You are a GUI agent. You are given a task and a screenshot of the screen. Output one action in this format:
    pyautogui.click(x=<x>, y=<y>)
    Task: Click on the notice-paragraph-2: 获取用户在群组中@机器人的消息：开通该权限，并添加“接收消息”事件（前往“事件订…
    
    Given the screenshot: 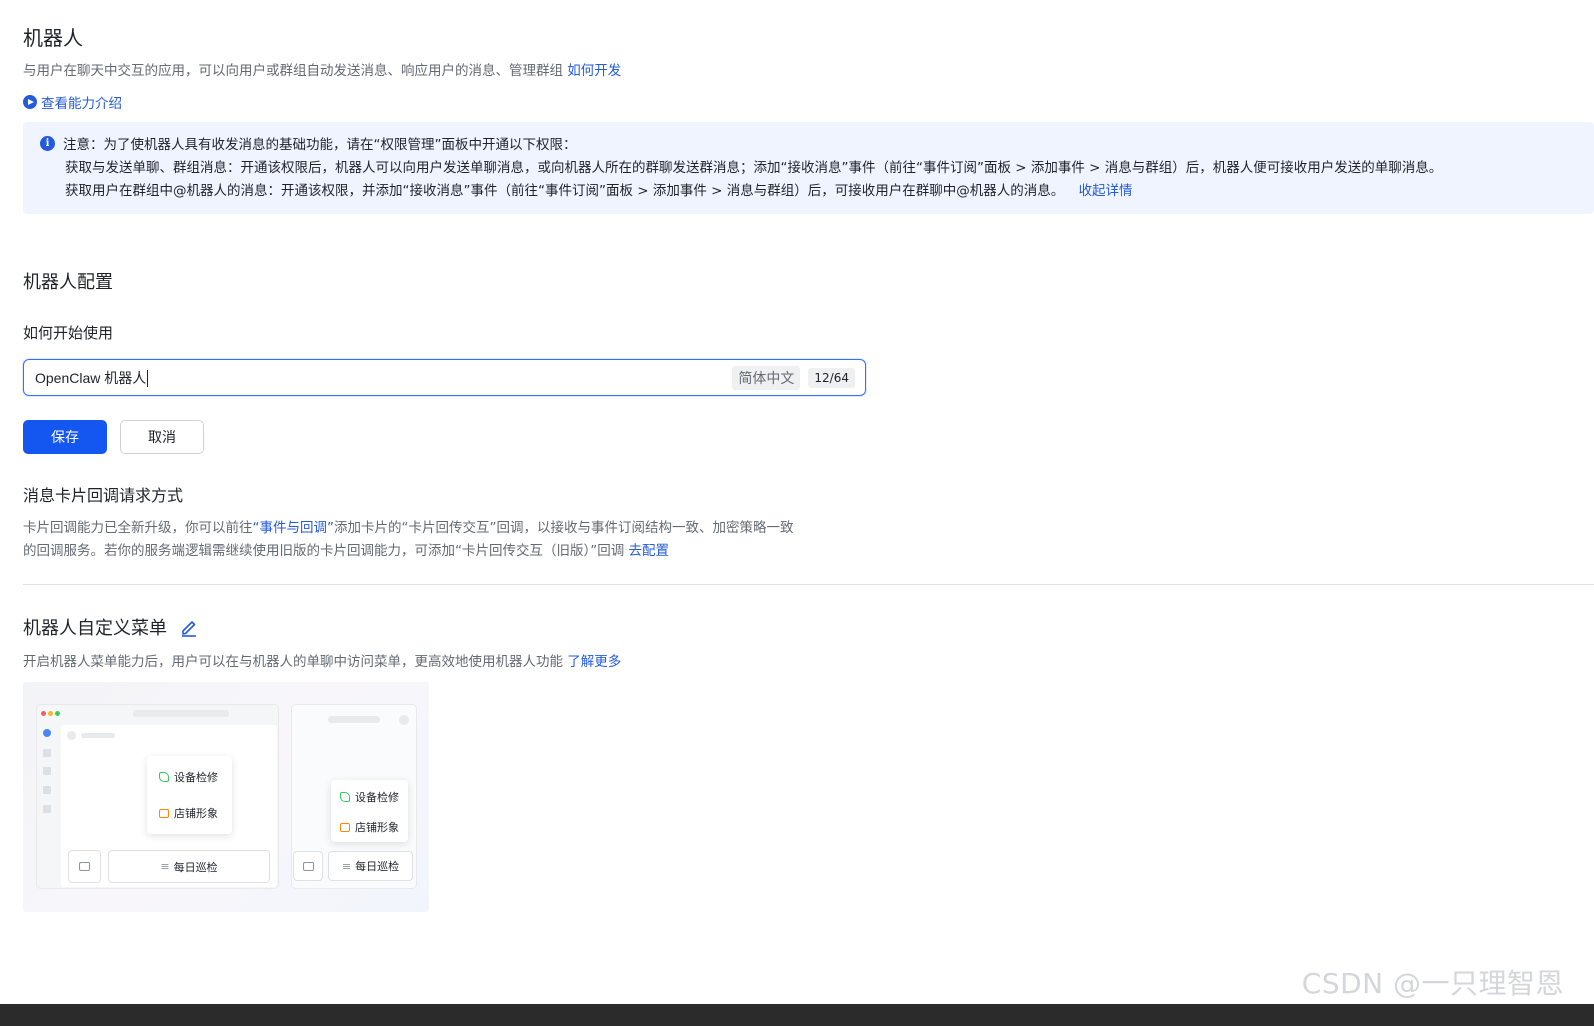 What is the action you would take?
    pyautogui.click(x=809, y=191)
    